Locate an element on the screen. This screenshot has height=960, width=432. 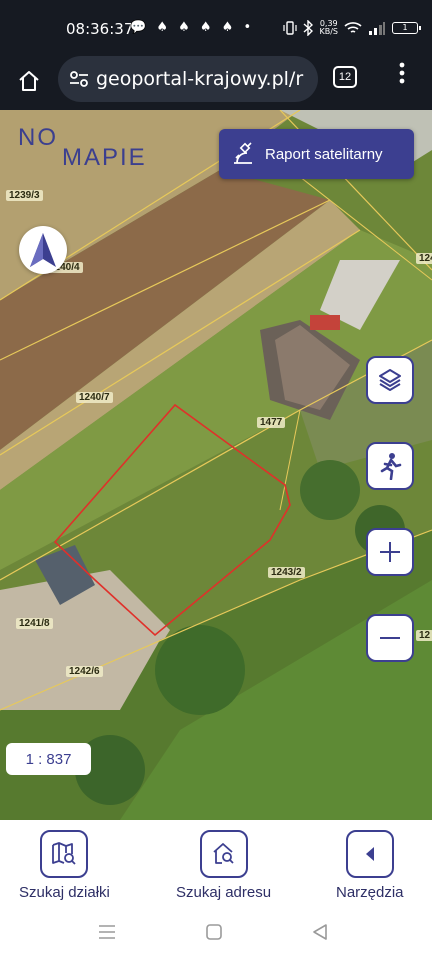
wifi-icon is located at coordinates (353, 27).